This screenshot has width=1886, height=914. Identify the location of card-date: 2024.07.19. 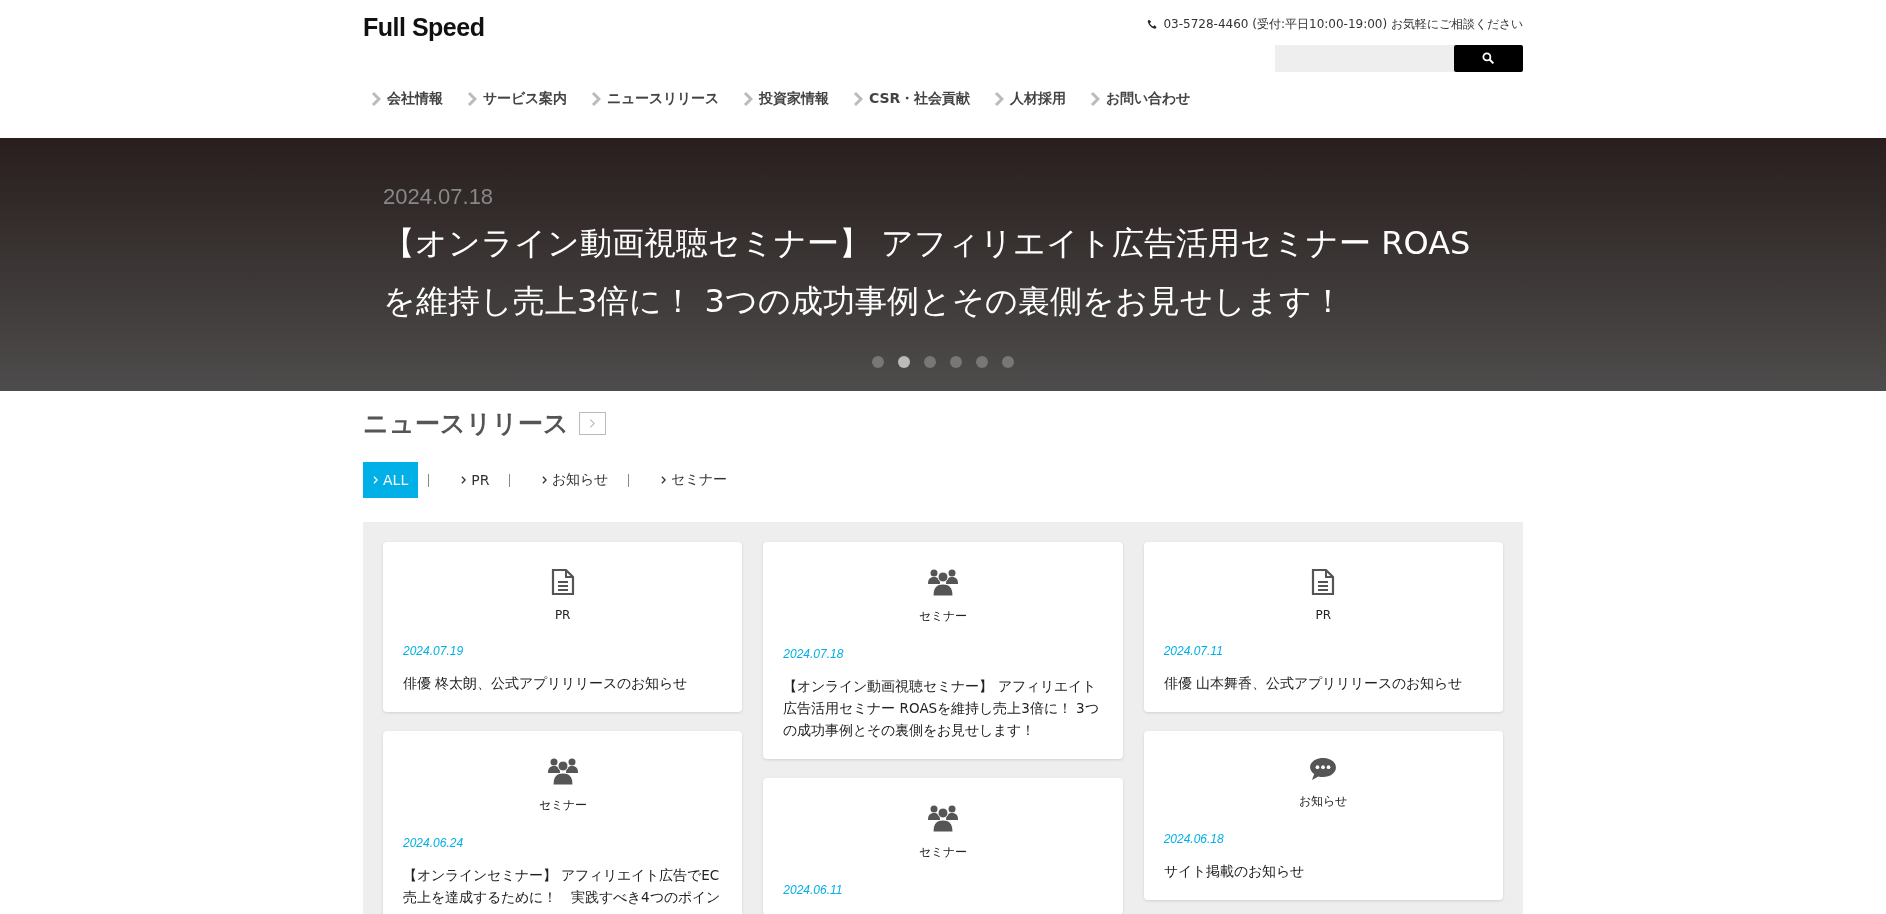
(434, 651).